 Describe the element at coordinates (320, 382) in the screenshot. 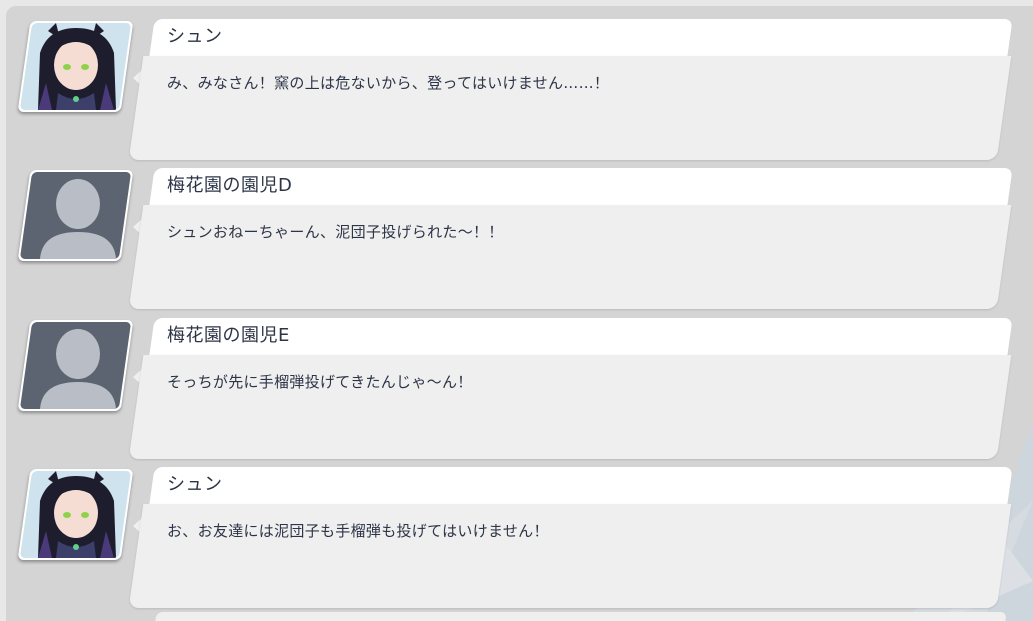

I see `dialogue-text: そっちが先に手榴弾投げてきたんじゃ〜ん！` at that location.